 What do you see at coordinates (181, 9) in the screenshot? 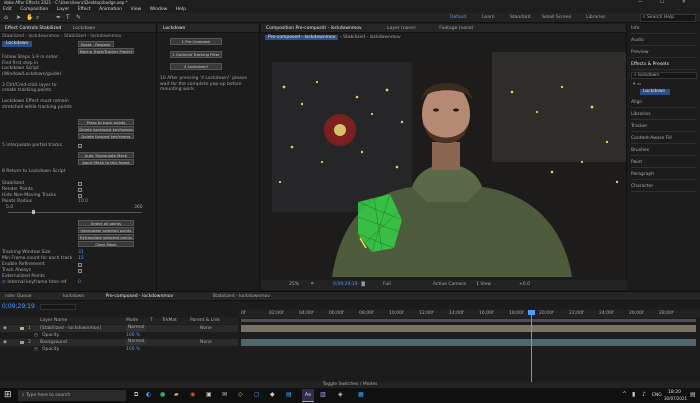
I see `menu-help: Help` at bounding box center [181, 9].